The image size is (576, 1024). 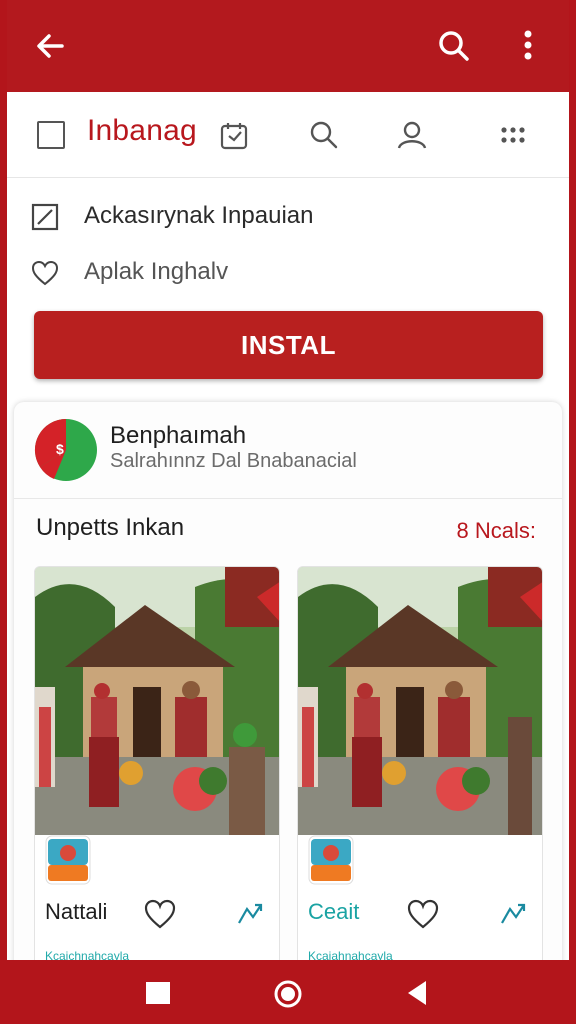 I want to click on frame-left-edge, so click(x=3, y=512).